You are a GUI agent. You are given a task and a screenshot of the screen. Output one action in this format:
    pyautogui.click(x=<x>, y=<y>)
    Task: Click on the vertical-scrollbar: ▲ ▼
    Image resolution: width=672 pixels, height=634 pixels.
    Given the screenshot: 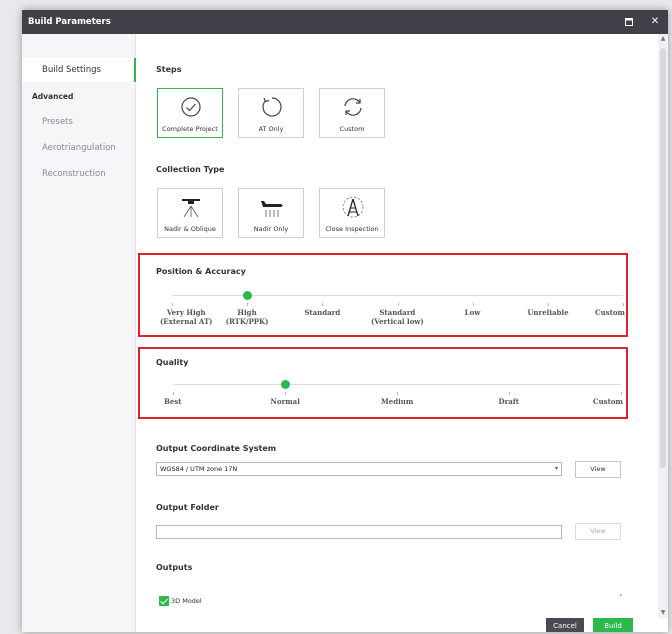 What is the action you would take?
    pyautogui.click(x=663, y=326)
    